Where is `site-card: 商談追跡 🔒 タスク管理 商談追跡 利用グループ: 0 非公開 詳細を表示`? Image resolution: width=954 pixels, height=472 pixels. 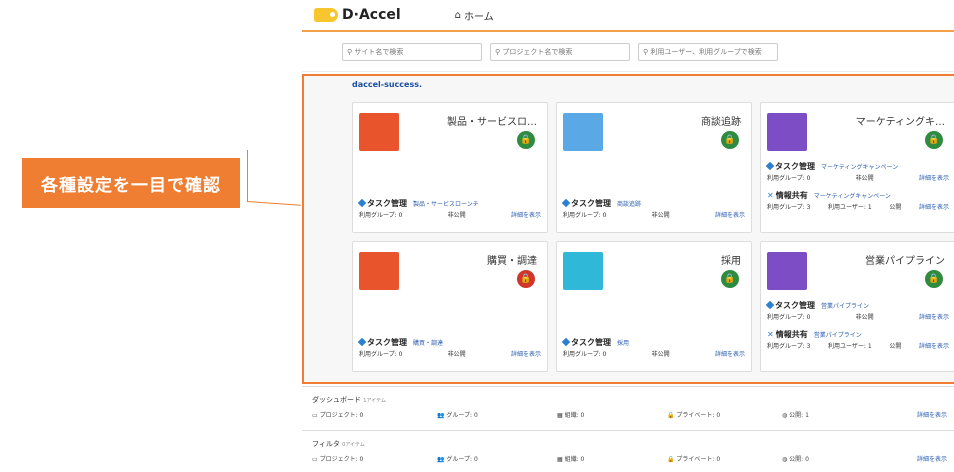 site-card: 商談追跡 🔒 タスク管理 商談追跡 利用グループ: 0 非公開 詳細を表示 is located at coordinates (654, 167).